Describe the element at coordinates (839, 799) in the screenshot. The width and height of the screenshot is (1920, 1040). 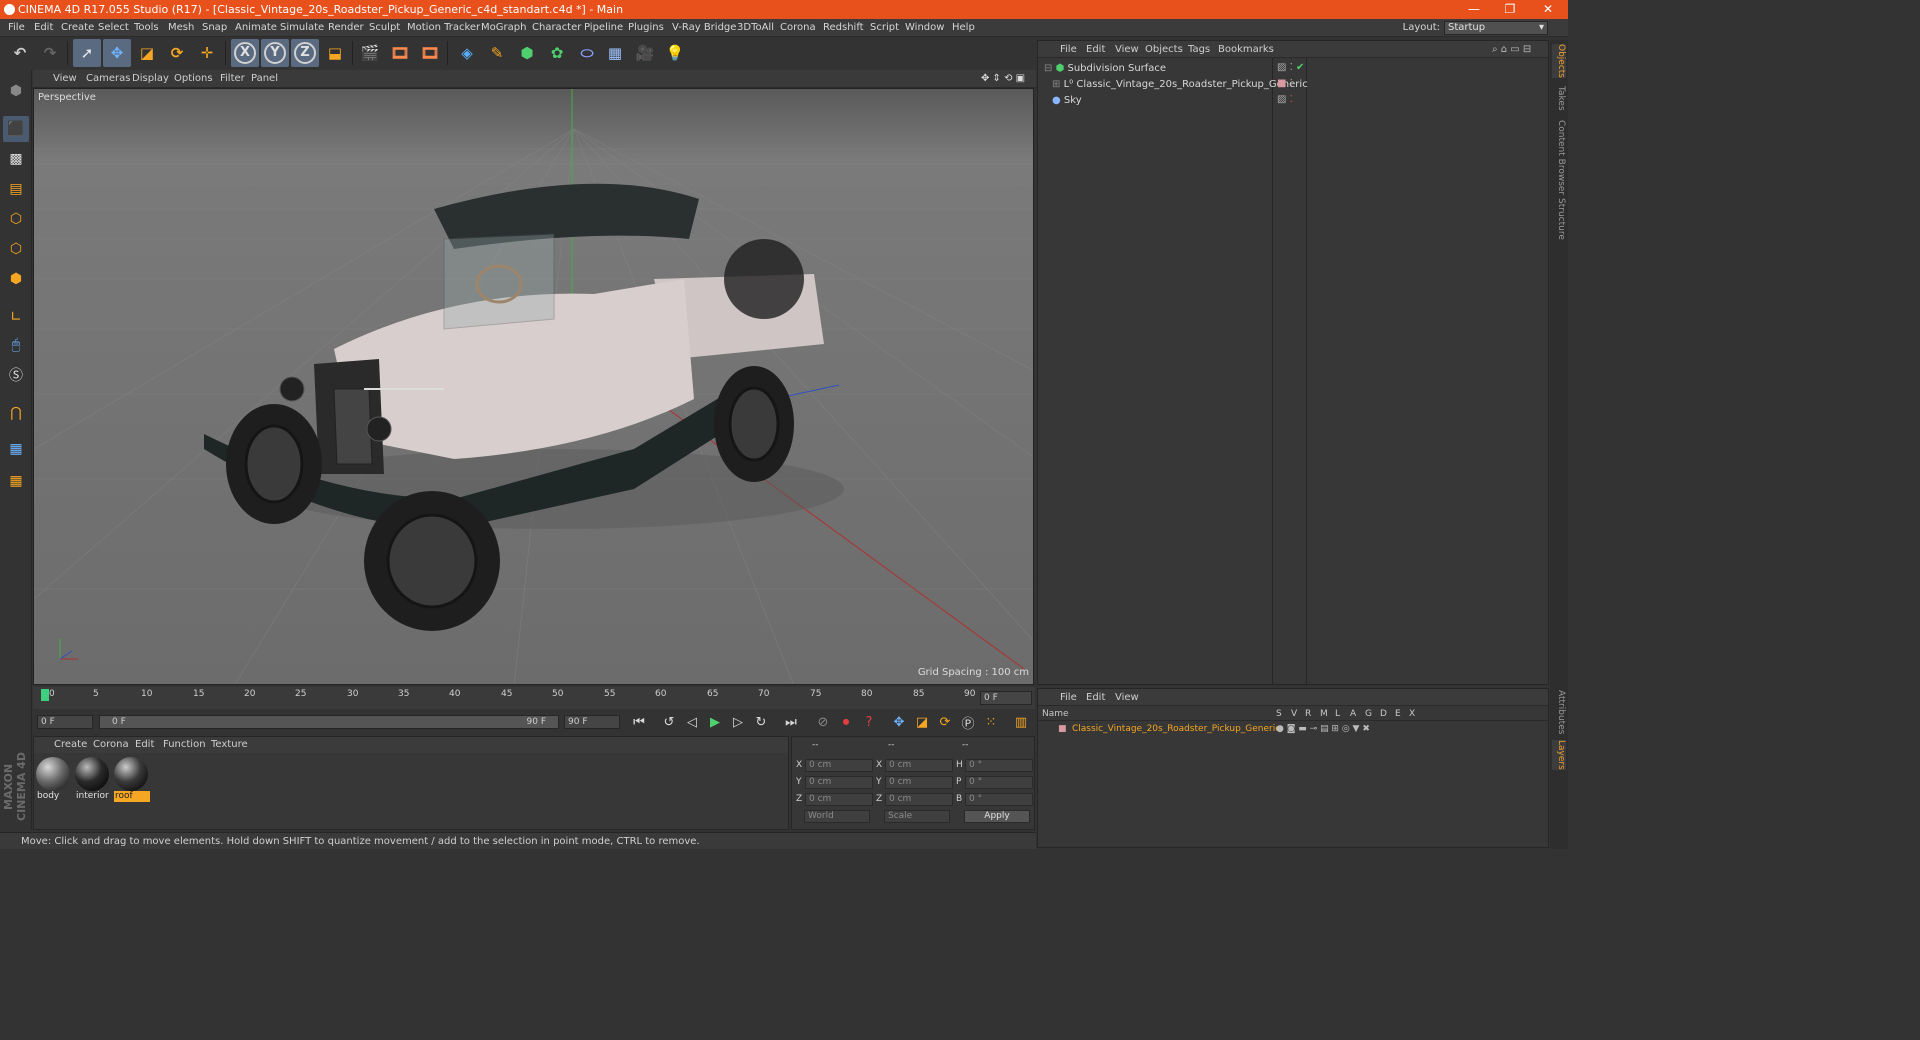
I see `position-z-field: 0 cm` at that location.